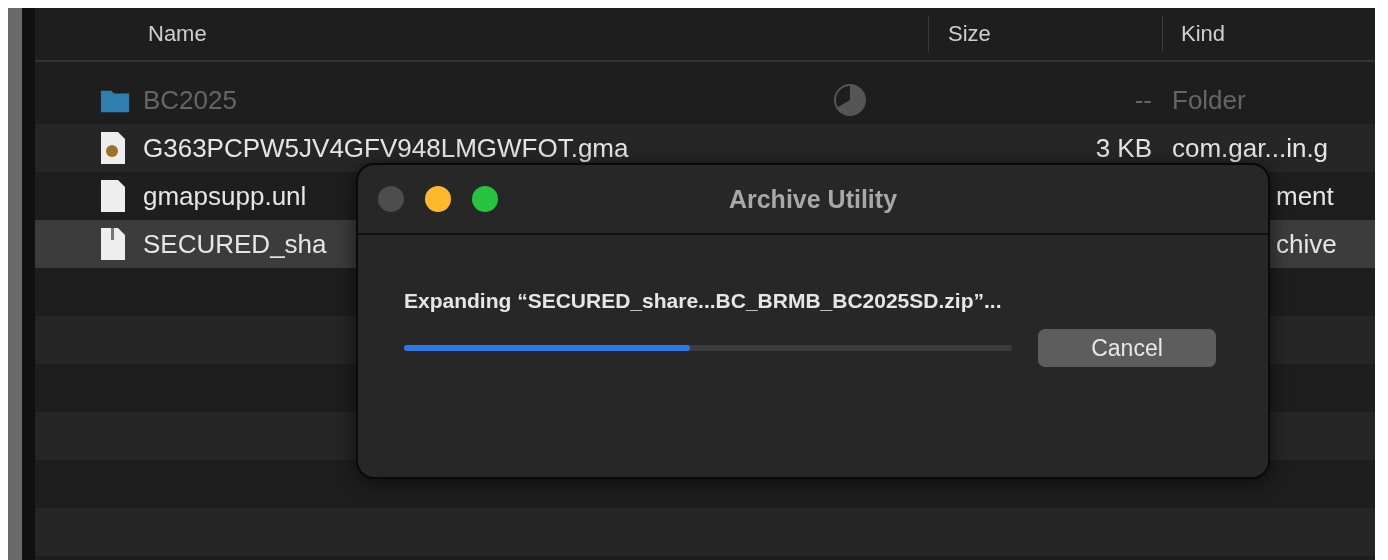 This screenshot has height=560, width=1388. I want to click on file-kind: Folder, so click(1209, 100).